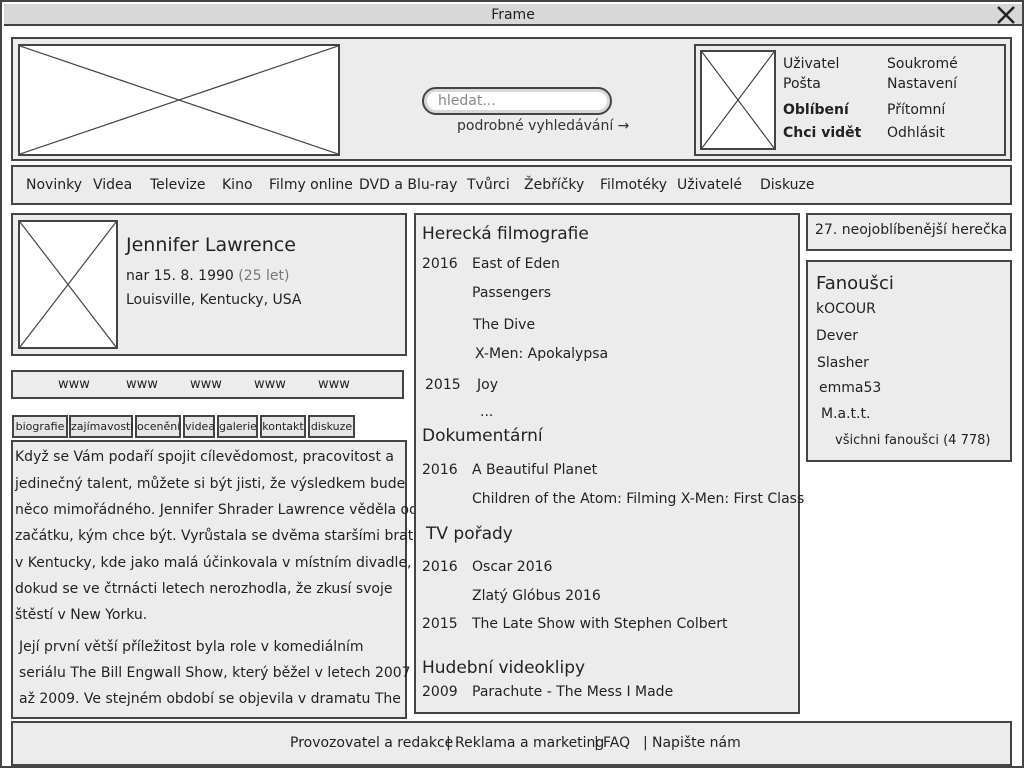 The height and width of the screenshot is (768, 1024). I want to click on footer-link-faq: FAQ, so click(616, 743).